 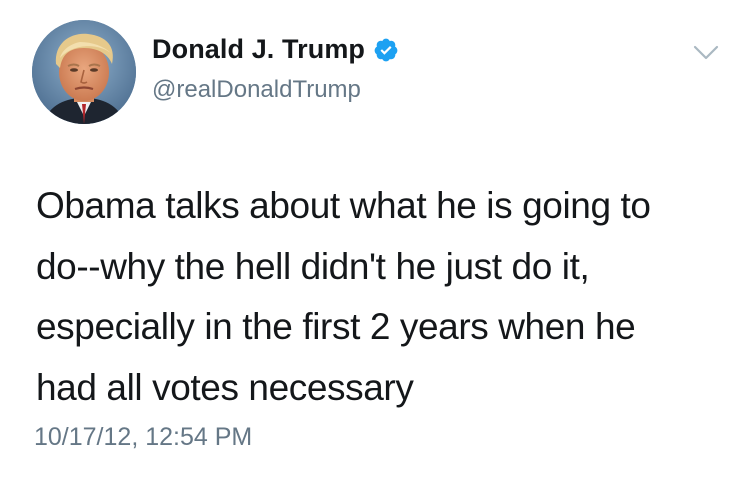 I want to click on tweet-text-line: Obama talks about what he is going to, so click(x=343, y=205).